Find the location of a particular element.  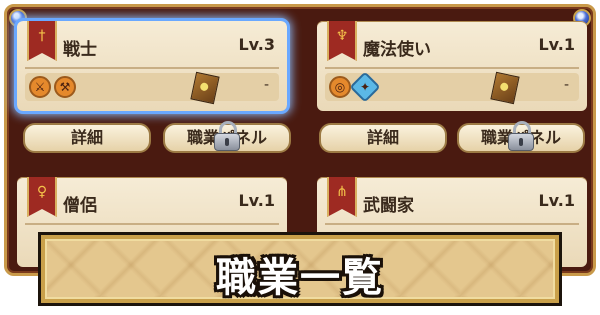

job-banner: ⋔ is located at coordinates (342, 197).